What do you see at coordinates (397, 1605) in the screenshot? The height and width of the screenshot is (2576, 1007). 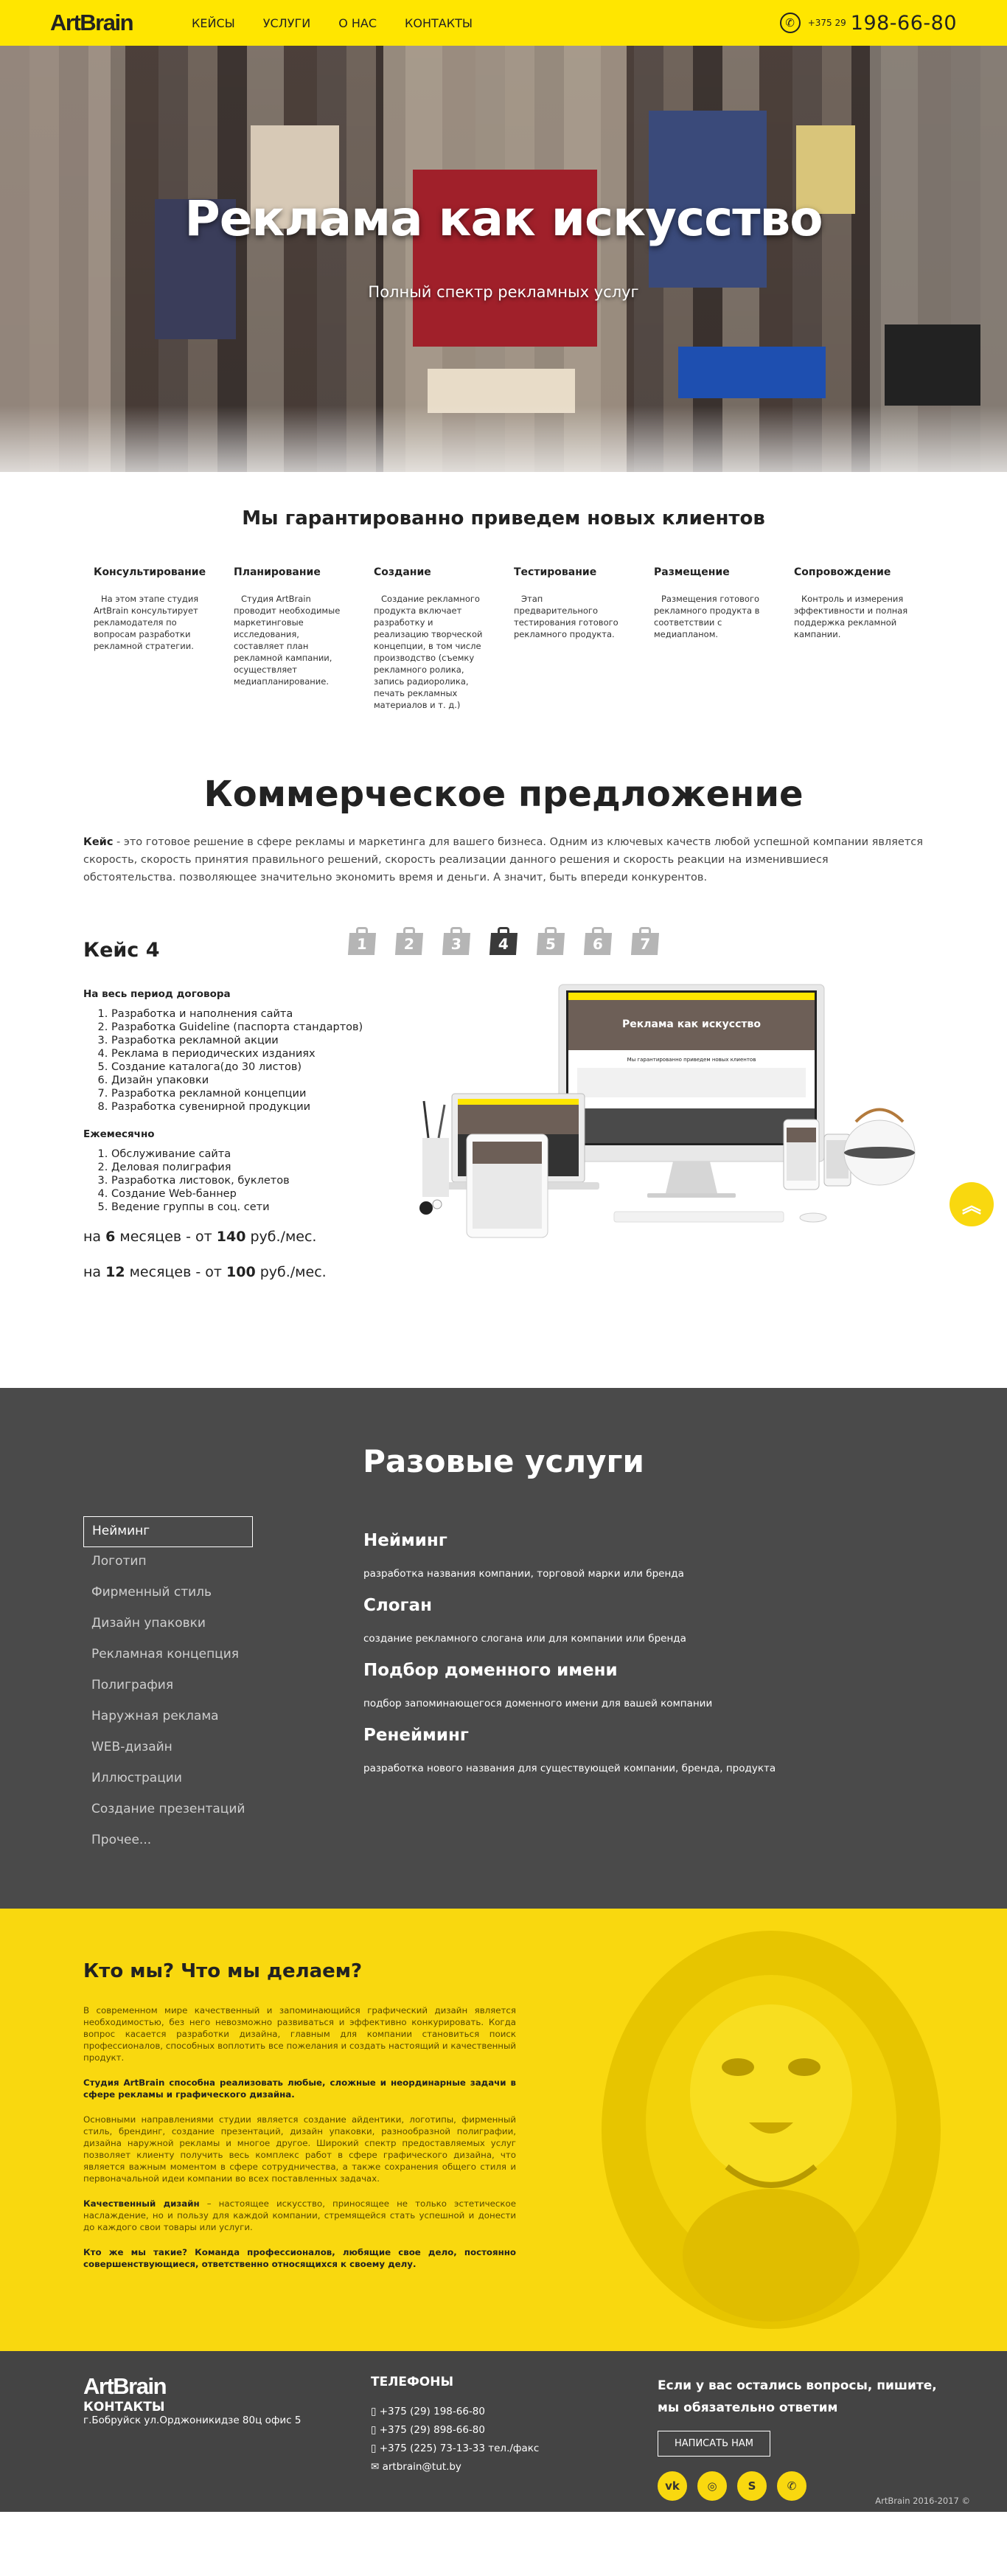 I see `service-title: Слоган` at bounding box center [397, 1605].